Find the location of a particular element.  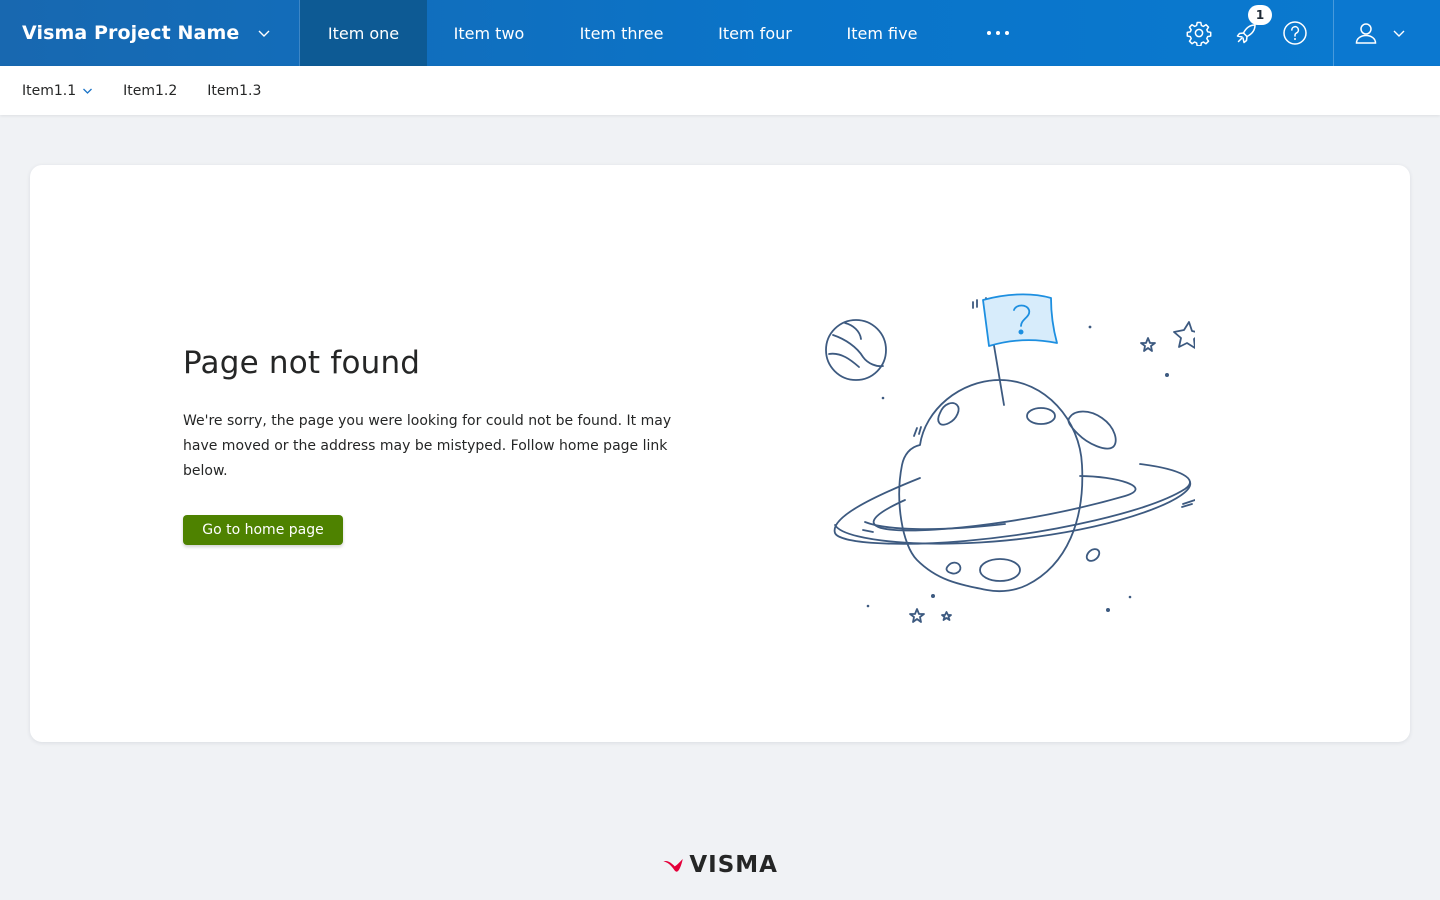

subnav-item-1-2: Item1.2 is located at coordinates (150, 91).